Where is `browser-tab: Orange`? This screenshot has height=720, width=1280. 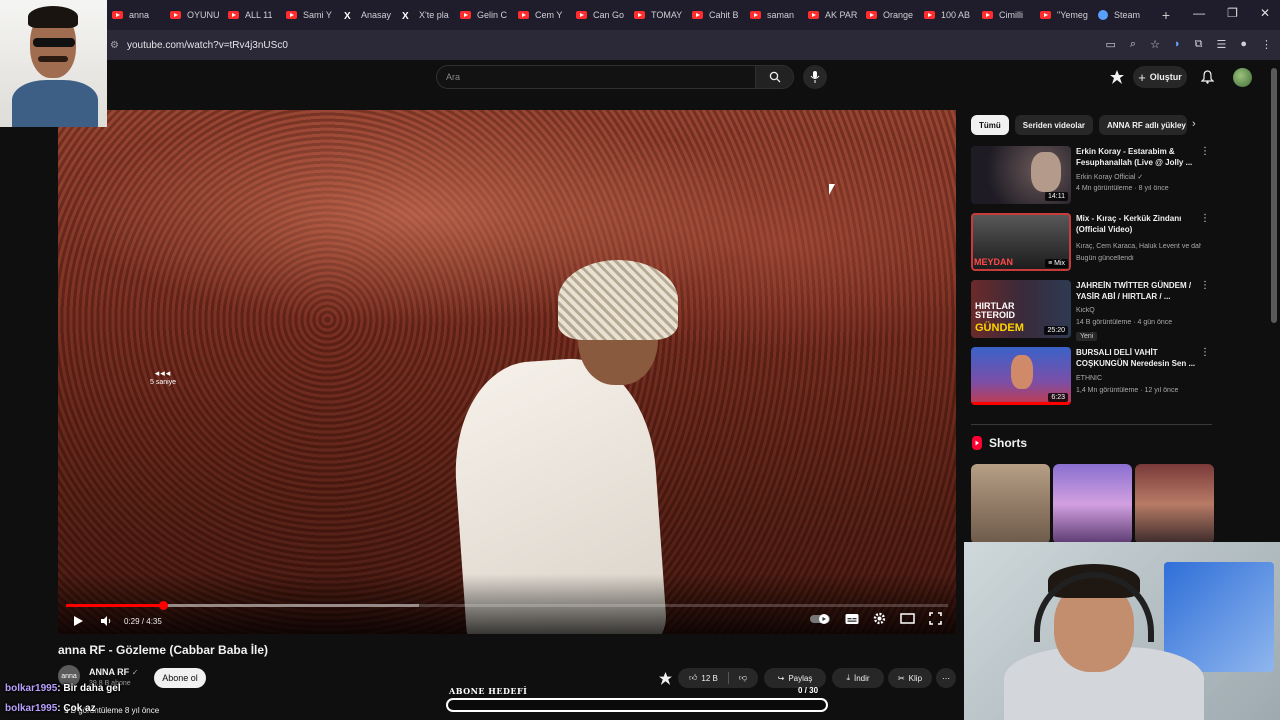 browser-tab: Orange is located at coordinates (887, 15).